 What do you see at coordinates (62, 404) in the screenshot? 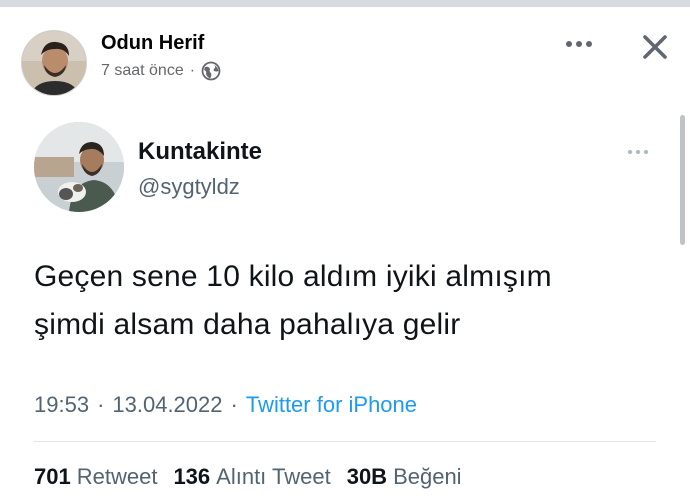
I see `tweet-time: 19:53` at bounding box center [62, 404].